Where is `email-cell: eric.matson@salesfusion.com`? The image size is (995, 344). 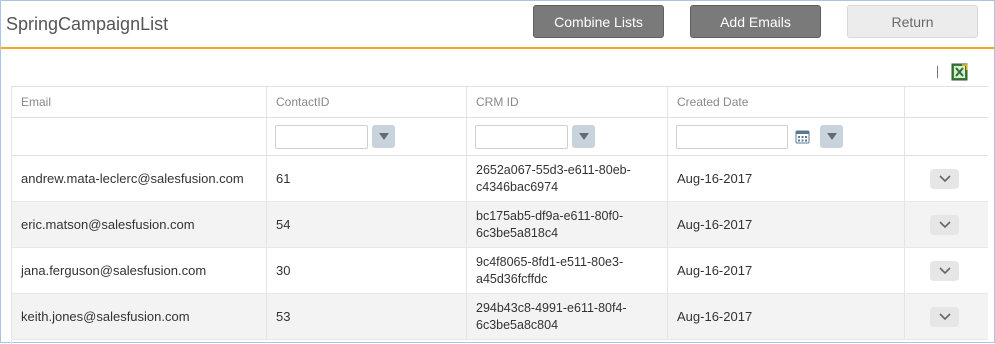 email-cell: eric.matson@salesfusion.com is located at coordinates (139, 224).